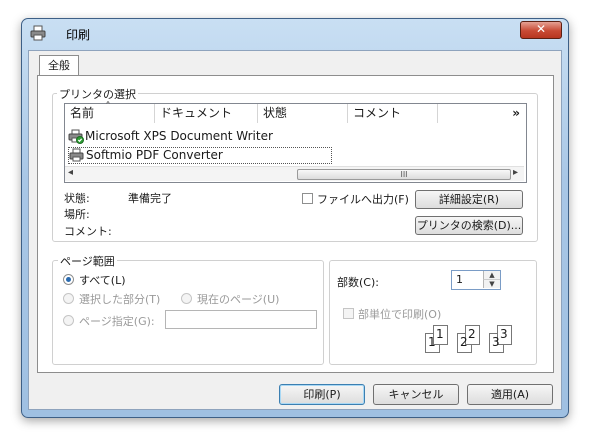  I want to click on print-button: 印刷(P), so click(322, 394).